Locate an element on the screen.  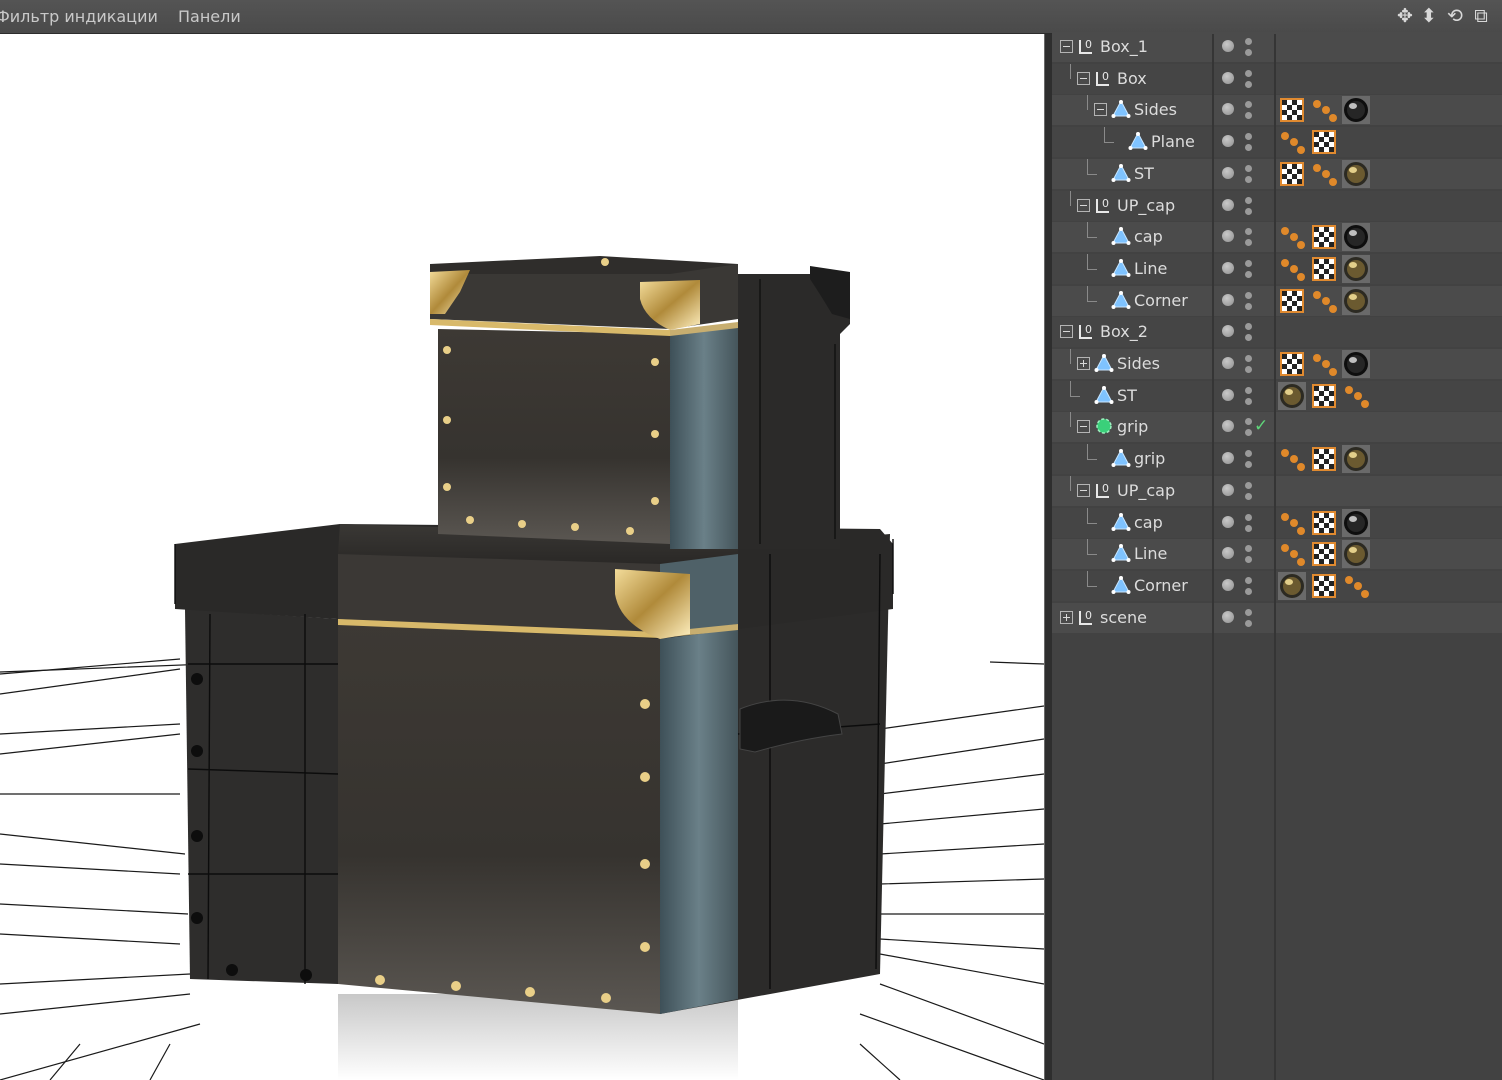
object-row: 0 scene is located at coordinates (1277, 617).